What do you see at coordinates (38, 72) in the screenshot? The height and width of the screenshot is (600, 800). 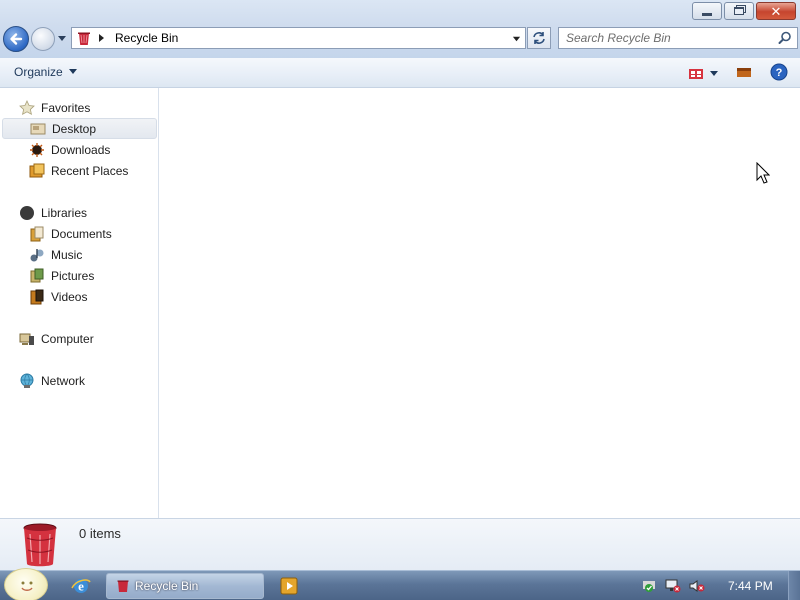 I see `organize-label: Organize` at bounding box center [38, 72].